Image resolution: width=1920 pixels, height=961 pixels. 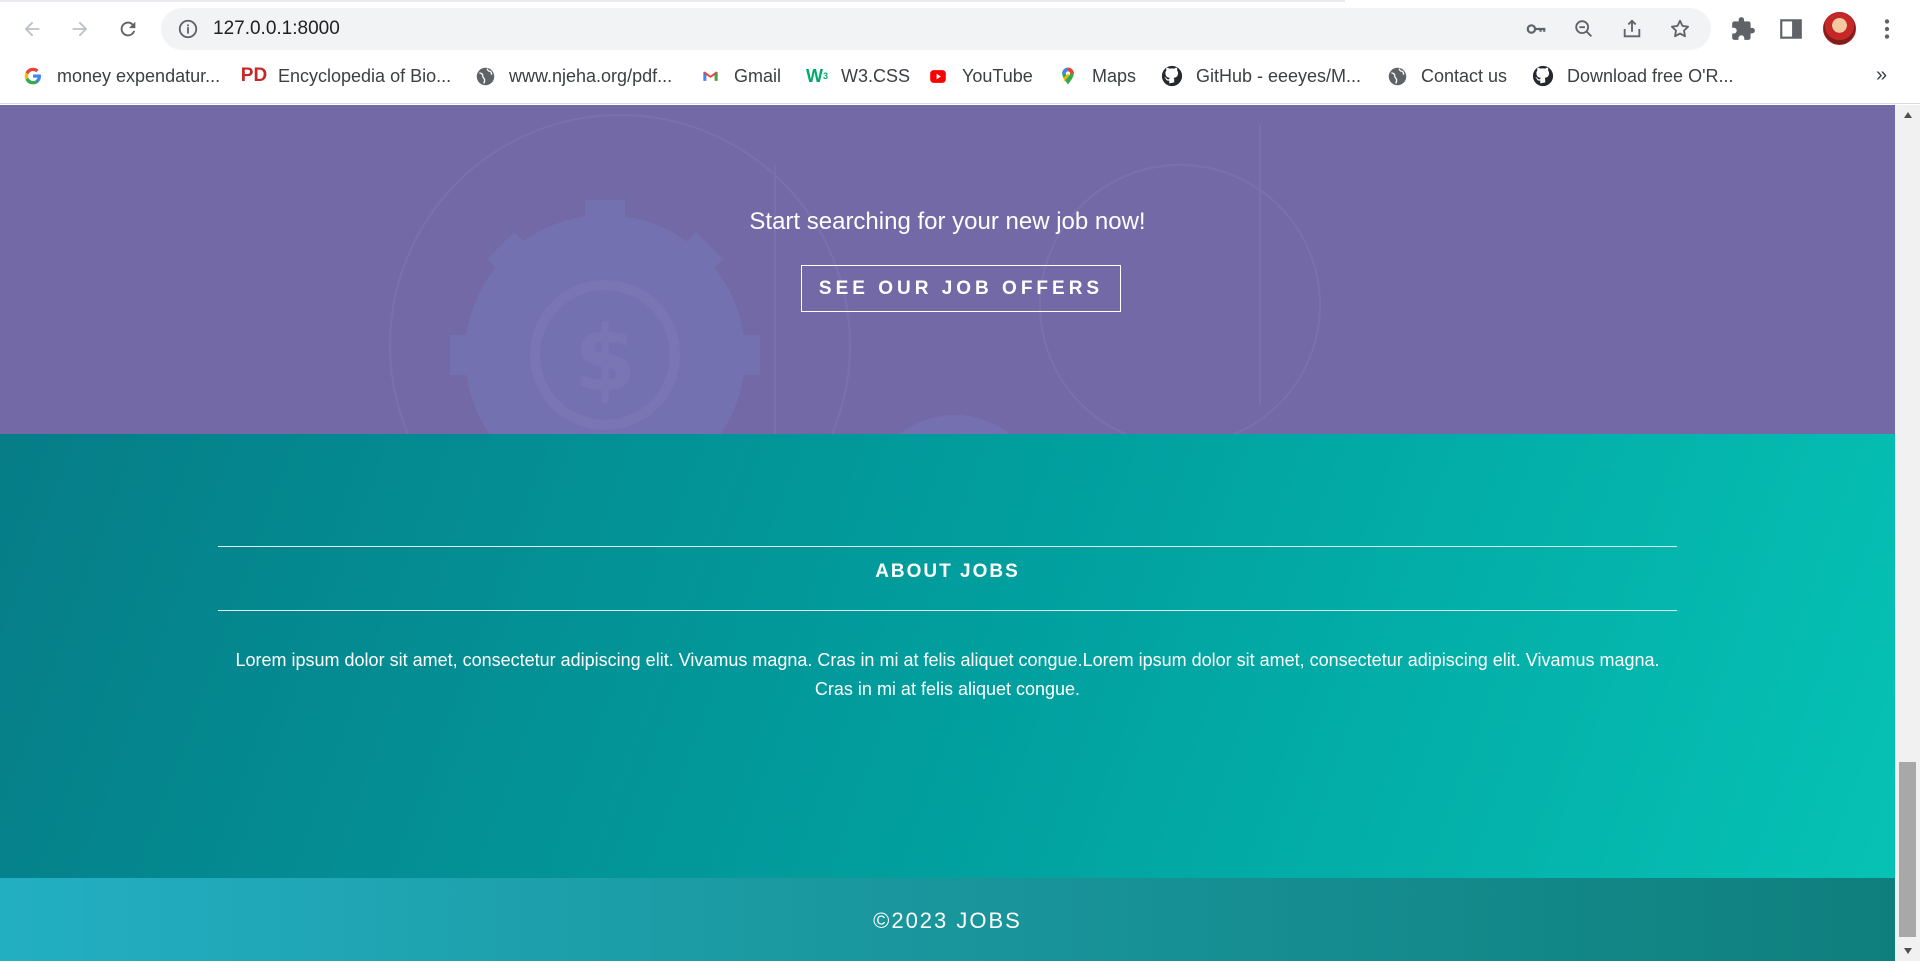 I want to click on share-icon, so click(x=1632, y=29).